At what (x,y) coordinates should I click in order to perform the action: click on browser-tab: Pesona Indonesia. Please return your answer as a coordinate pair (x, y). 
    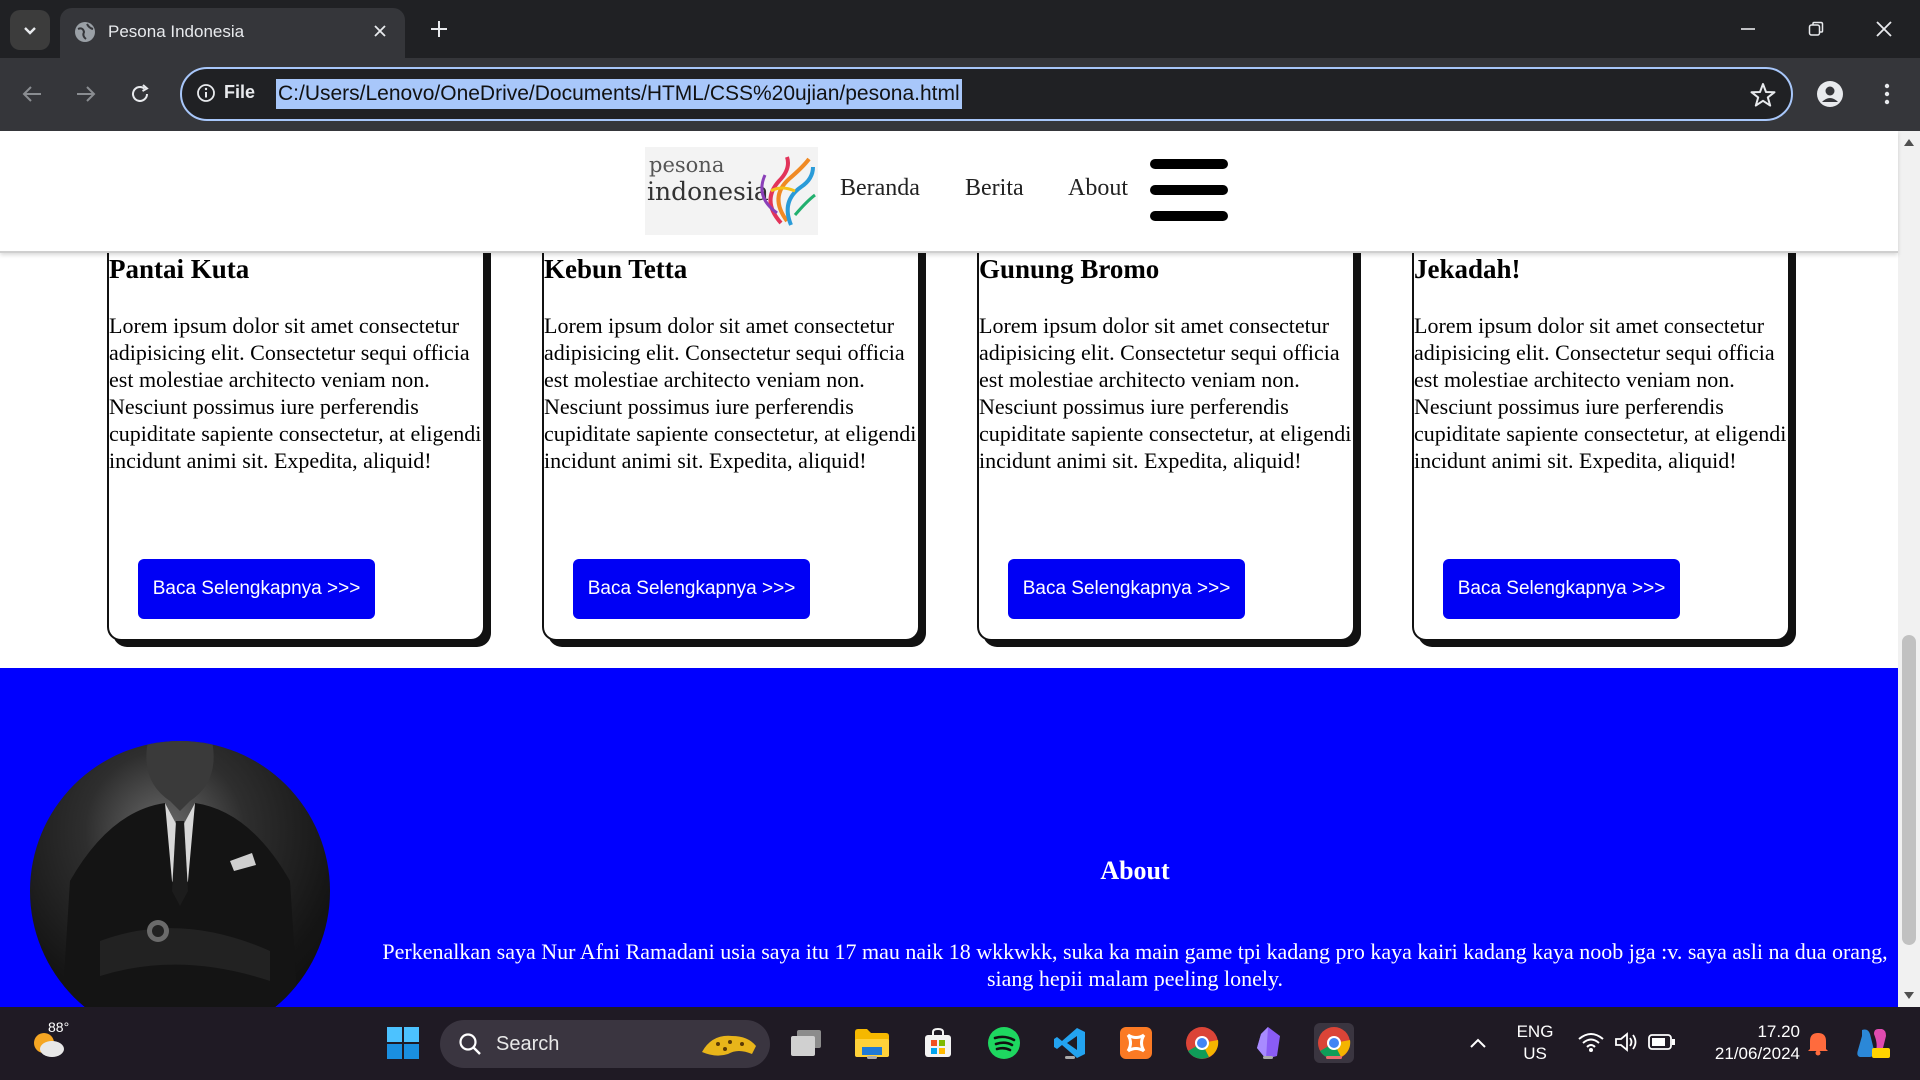
    Looking at the image, I should click on (232, 33).